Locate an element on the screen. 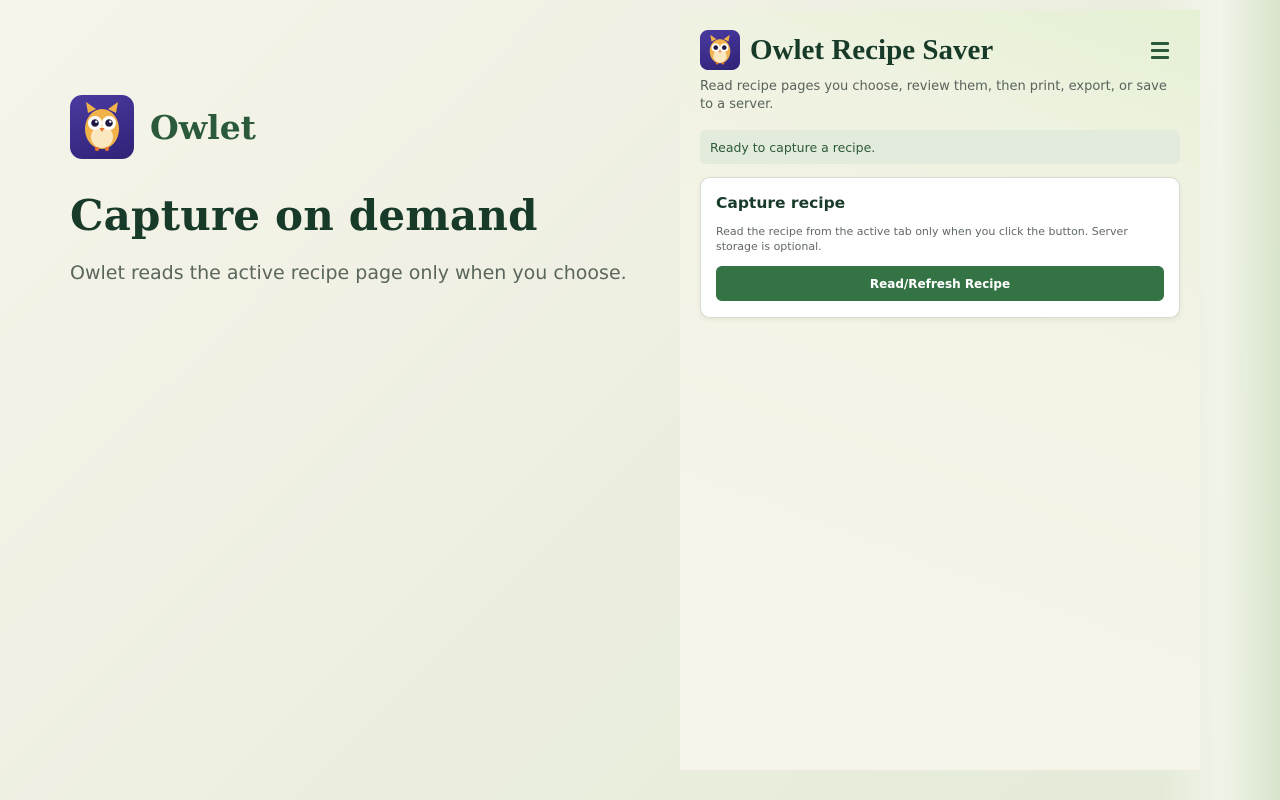 The width and height of the screenshot is (1280, 800). brand-name: Owlet is located at coordinates (203, 127).